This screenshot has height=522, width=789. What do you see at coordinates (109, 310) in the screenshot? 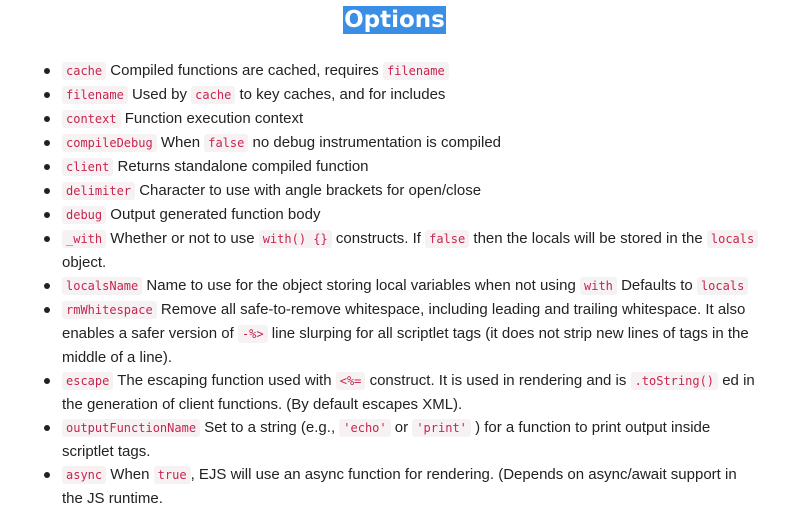
I see `option-key: rmWhitespace` at bounding box center [109, 310].